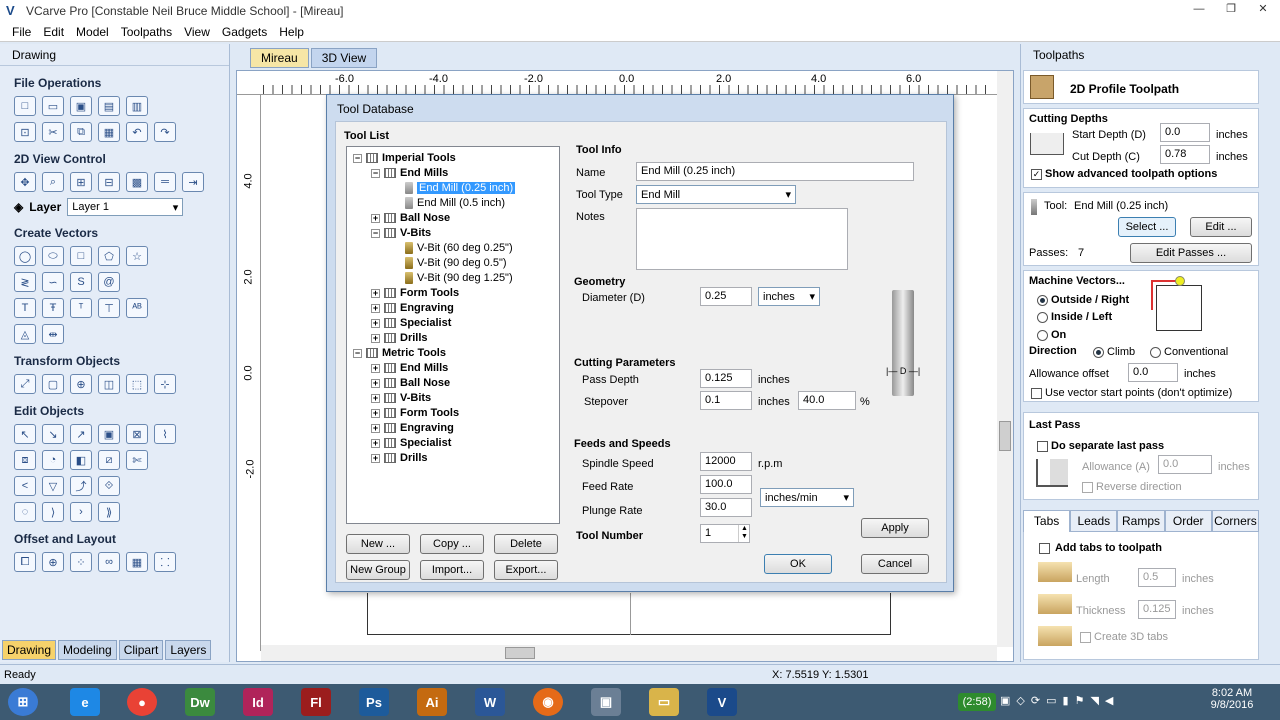 This screenshot has width=1280, height=720. I want to click on feed-rate-input: 100.0, so click(726, 484).